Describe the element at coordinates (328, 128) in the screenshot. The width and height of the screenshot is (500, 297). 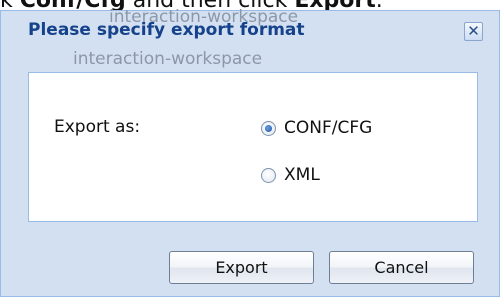
I see `conf-cfg-label: CONF/CFG` at that location.